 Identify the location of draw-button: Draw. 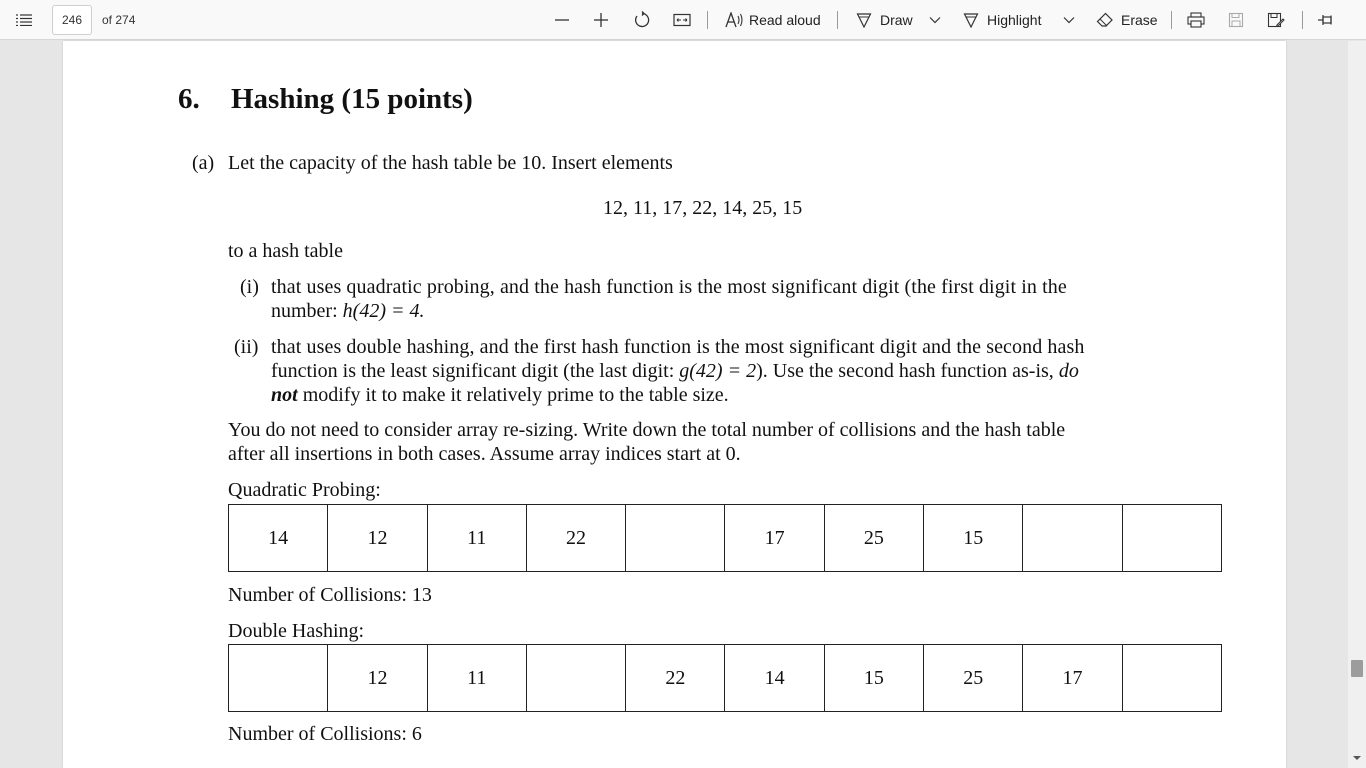
(896, 20).